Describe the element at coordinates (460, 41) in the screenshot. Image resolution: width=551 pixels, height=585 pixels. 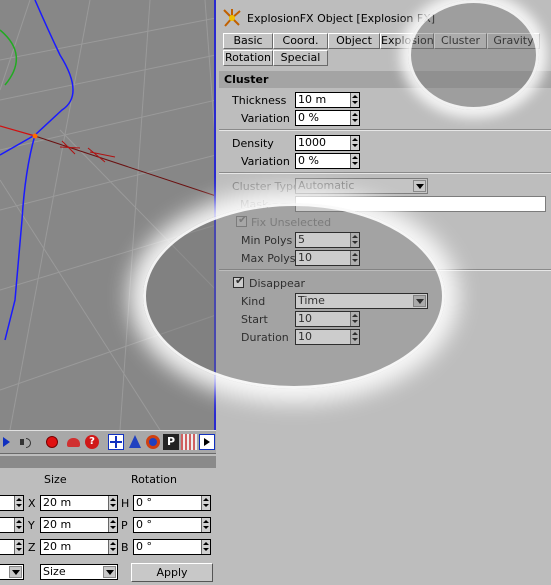
I see `tab-cluster: Cluster` at that location.